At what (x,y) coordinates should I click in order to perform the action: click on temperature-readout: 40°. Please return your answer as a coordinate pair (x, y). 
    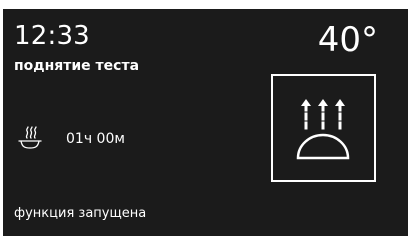
    Looking at the image, I should click on (347, 40).